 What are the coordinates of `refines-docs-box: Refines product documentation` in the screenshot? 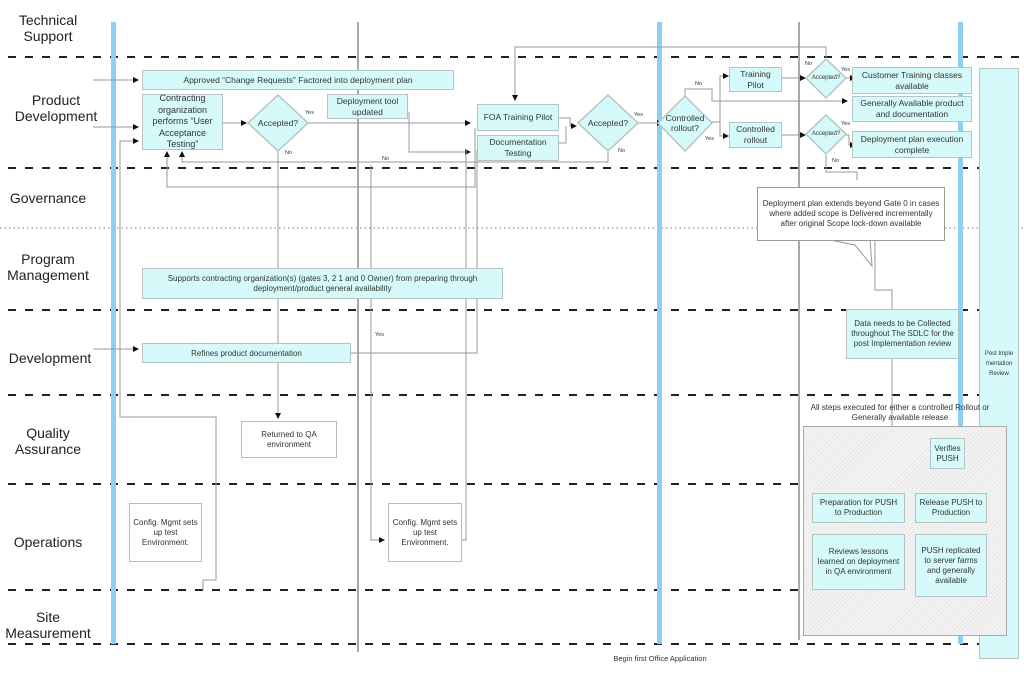 It's located at (246, 353).